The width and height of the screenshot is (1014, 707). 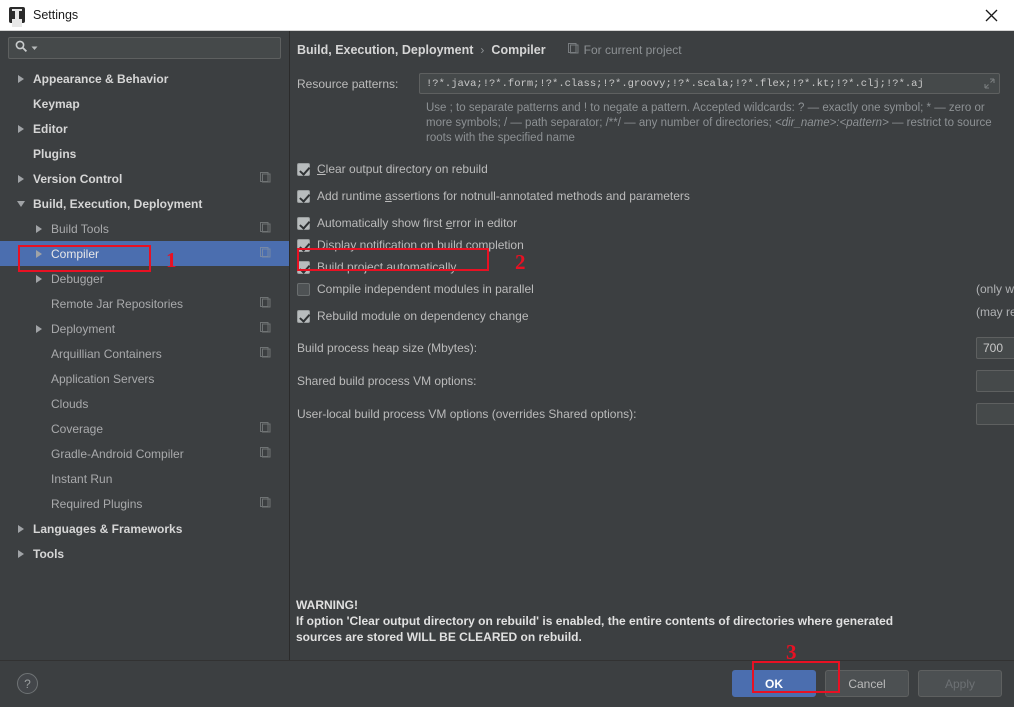 What do you see at coordinates (27, 683) in the screenshot?
I see `help-icon: ?` at bounding box center [27, 683].